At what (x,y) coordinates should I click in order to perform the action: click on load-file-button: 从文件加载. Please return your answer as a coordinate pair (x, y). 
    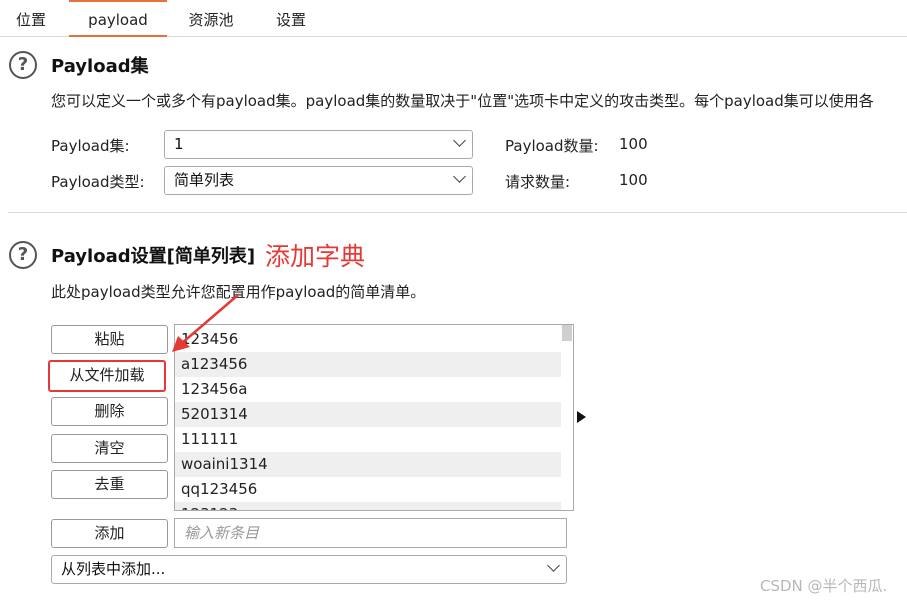
    Looking at the image, I should click on (107, 376).